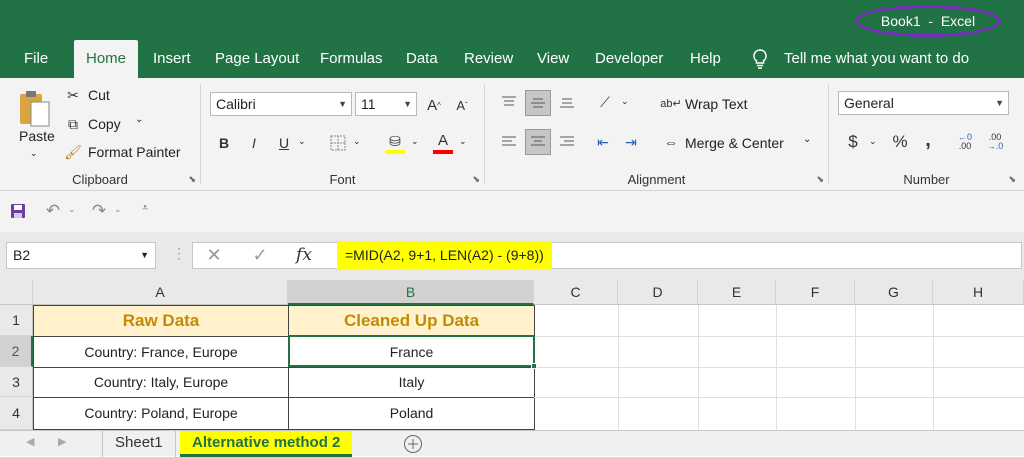  I want to click on currency-button: $, so click(853, 142).